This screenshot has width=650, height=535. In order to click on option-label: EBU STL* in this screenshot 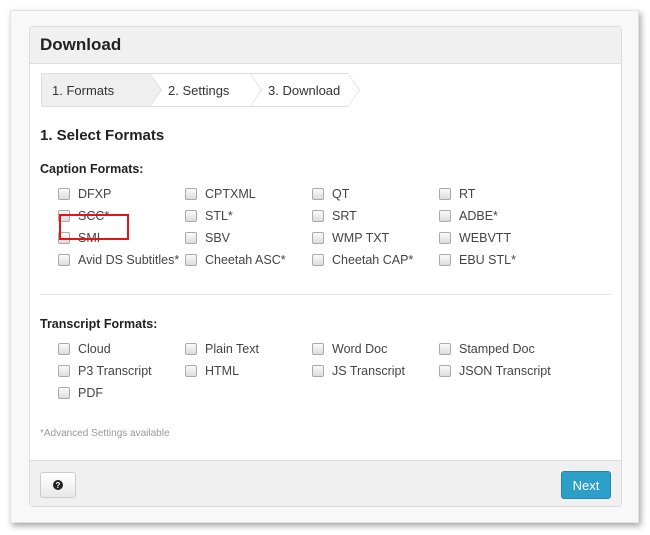, I will do `click(487, 260)`.